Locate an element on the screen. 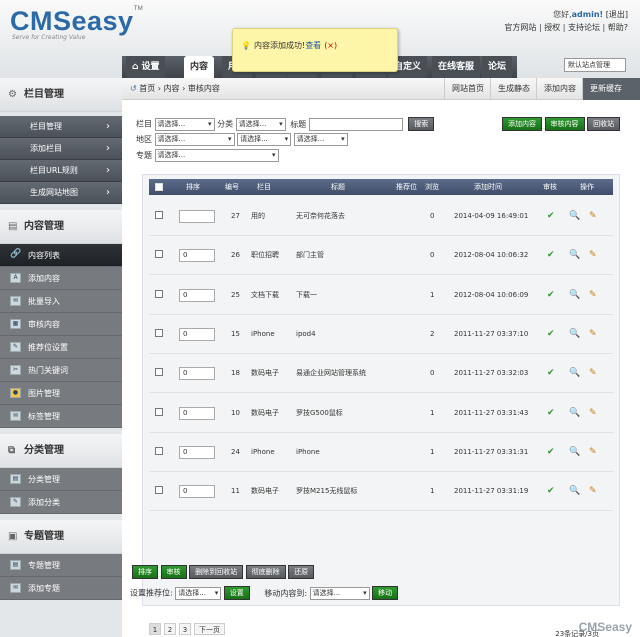  site-home-link: 网站首页 is located at coordinates (467, 89).